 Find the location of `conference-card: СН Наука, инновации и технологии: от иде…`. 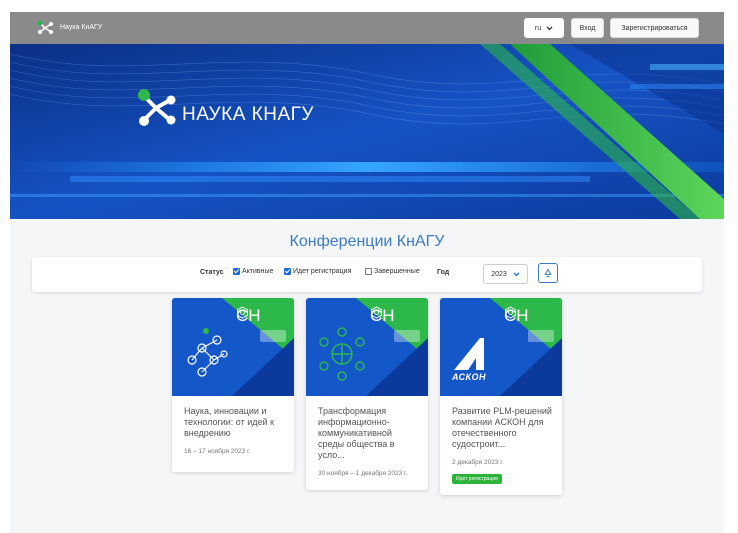

conference-card: СН Наука, инновации и технологии: от иде… is located at coordinates (233, 385).